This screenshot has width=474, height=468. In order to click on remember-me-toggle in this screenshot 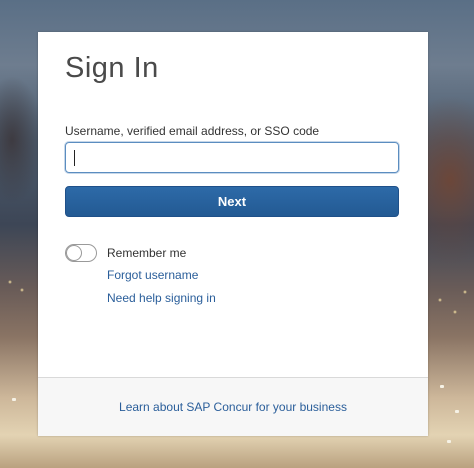, I will do `click(81, 253)`.